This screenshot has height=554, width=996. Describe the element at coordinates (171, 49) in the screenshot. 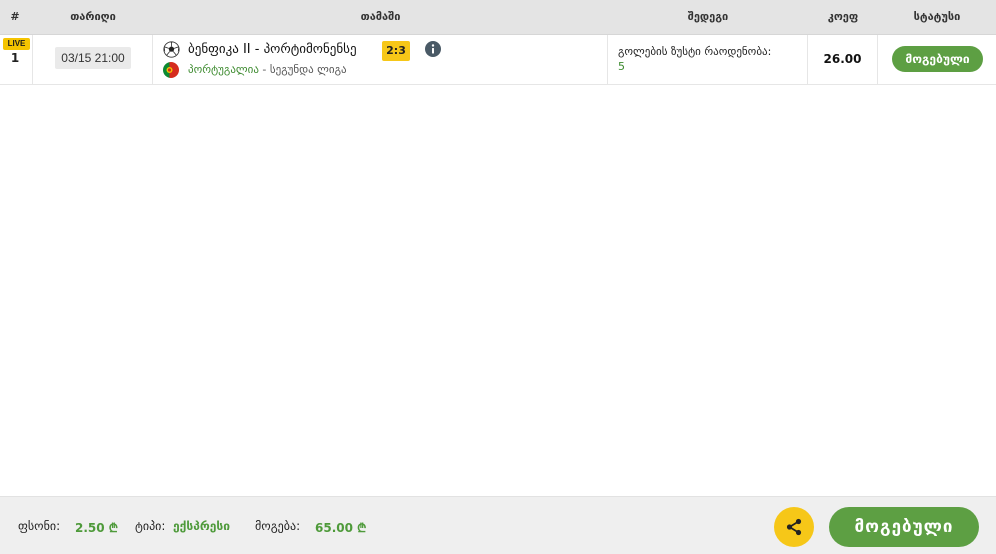

I see `soccer-ball-icon` at that location.